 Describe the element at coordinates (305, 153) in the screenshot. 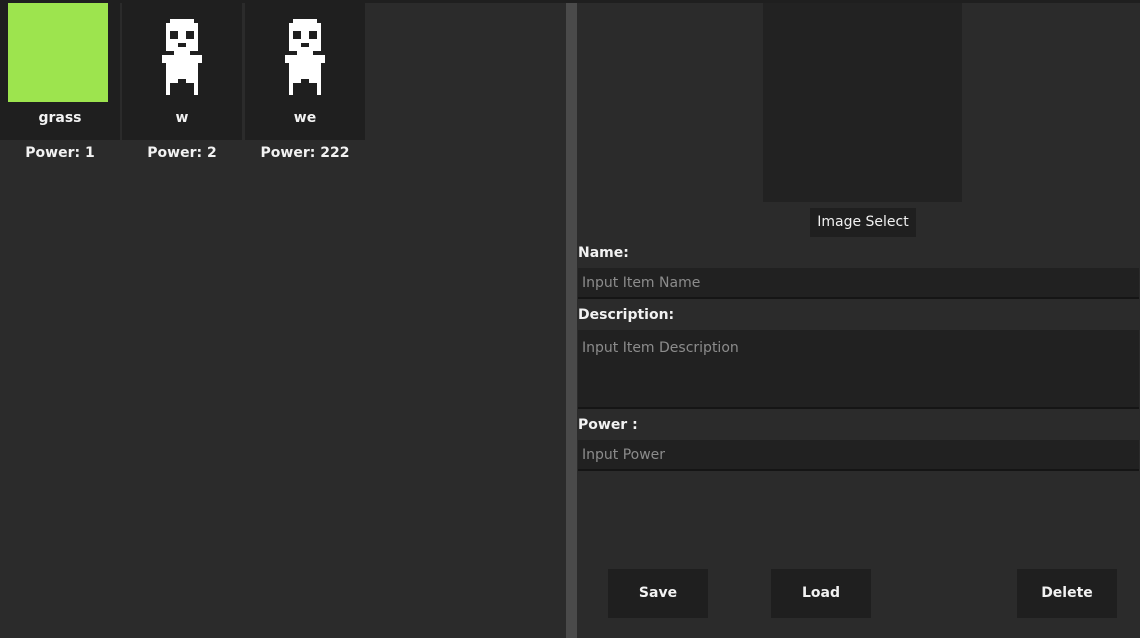

I see `item-power: Power: 222` at that location.